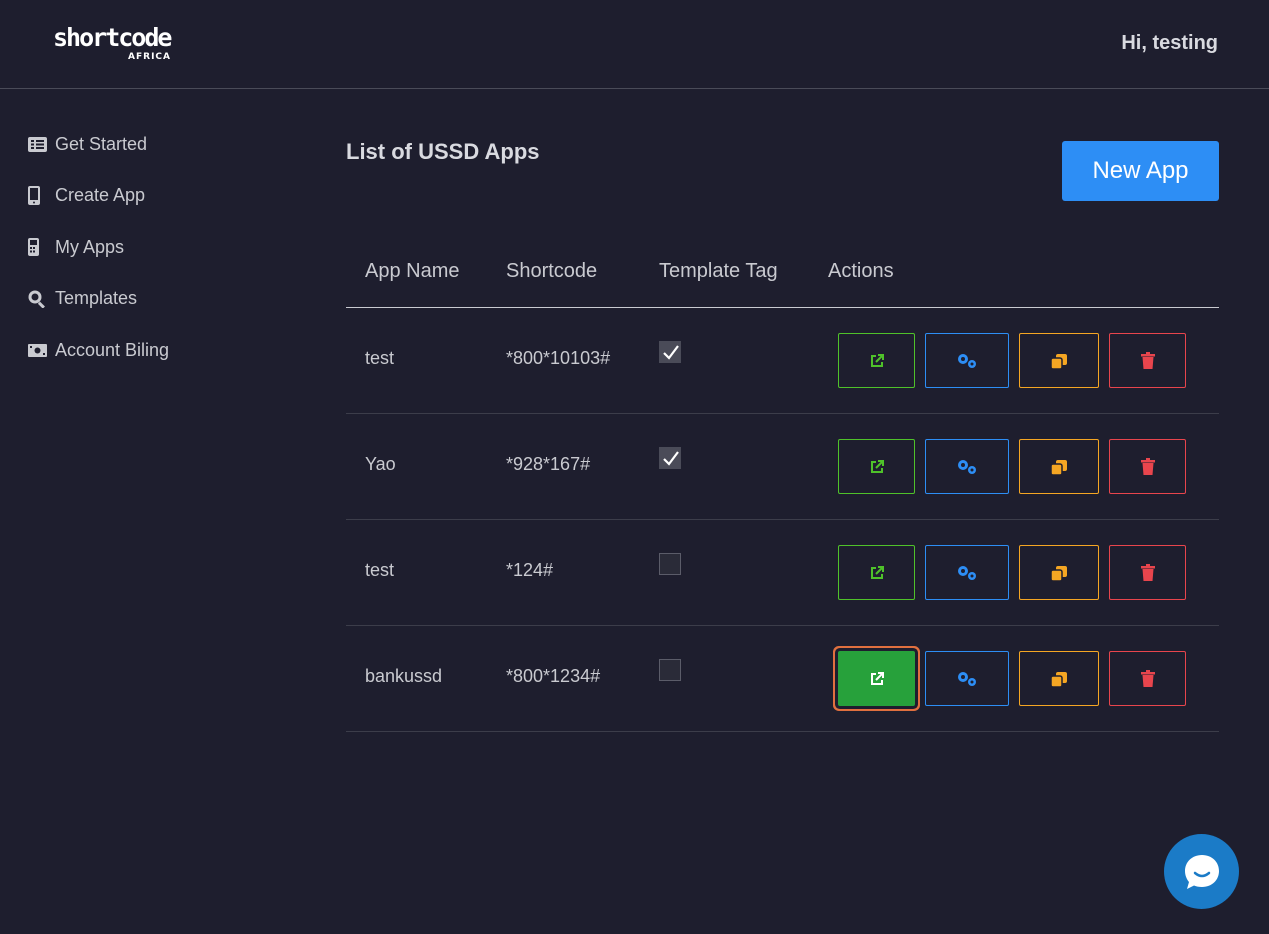 Image resolution: width=1269 pixels, height=934 pixels. Describe the element at coordinates (443, 151) in the screenshot. I see `page-title: List of USSD Apps` at that location.